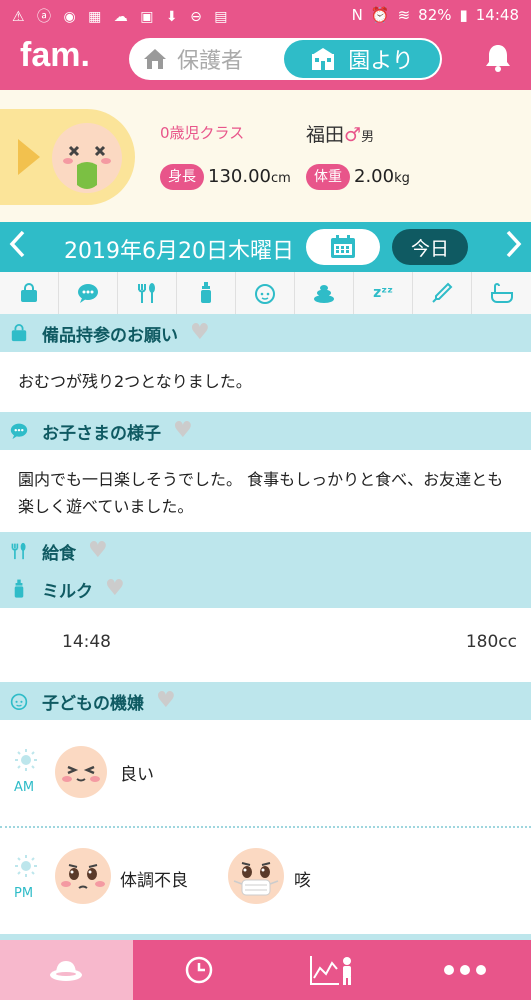 The image size is (531, 1000). I want to click on bath-icon, so click(501, 293).